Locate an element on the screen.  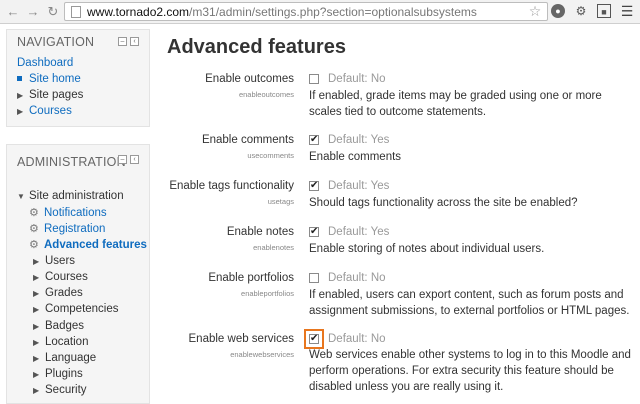
nav-item-site-pages: ▶ Site pages is located at coordinates (50, 95).